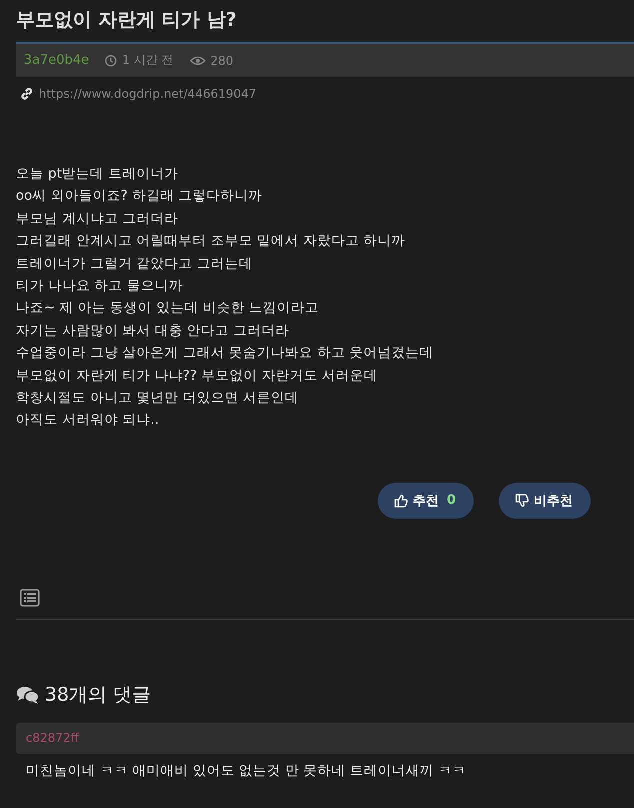  I want to click on post-time: 1 시간 전, so click(148, 60).